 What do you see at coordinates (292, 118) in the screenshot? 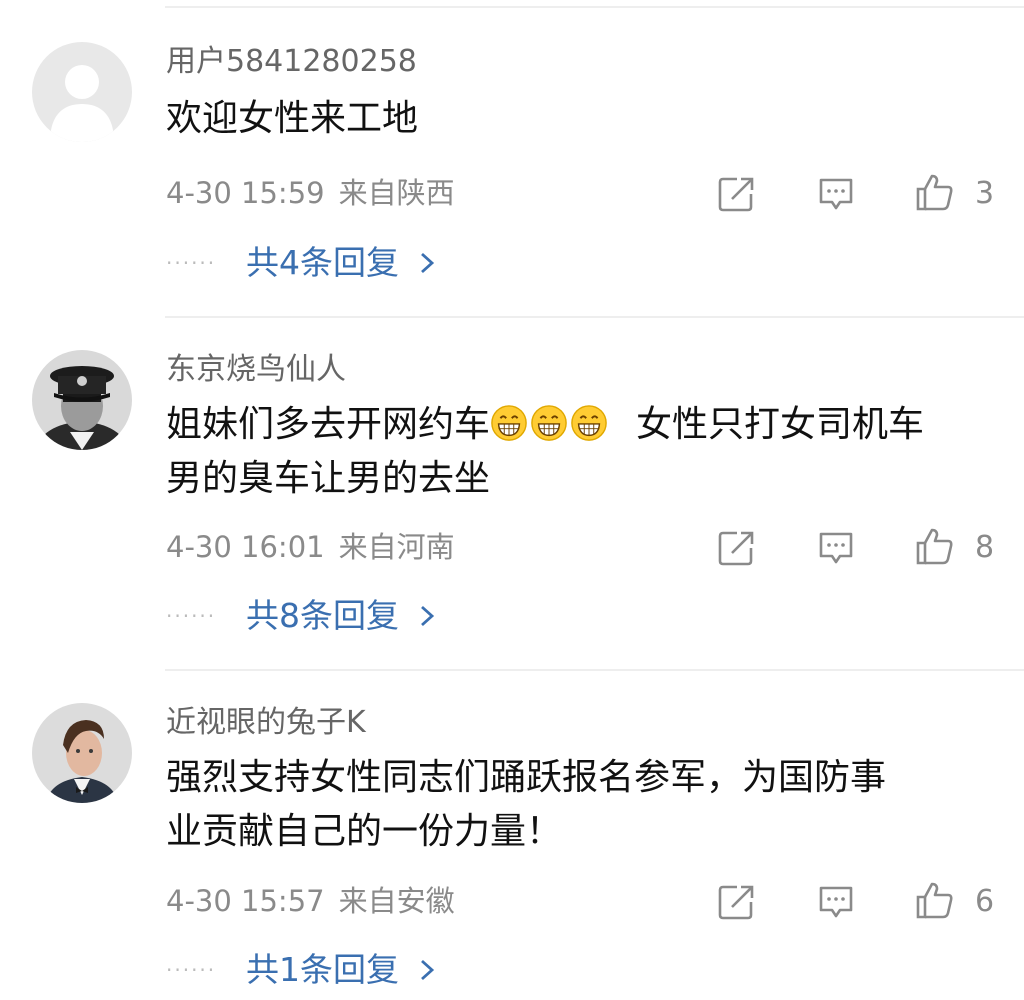
I see `comment-text: 欢迎女性来工地` at bounding box center [292, 118].